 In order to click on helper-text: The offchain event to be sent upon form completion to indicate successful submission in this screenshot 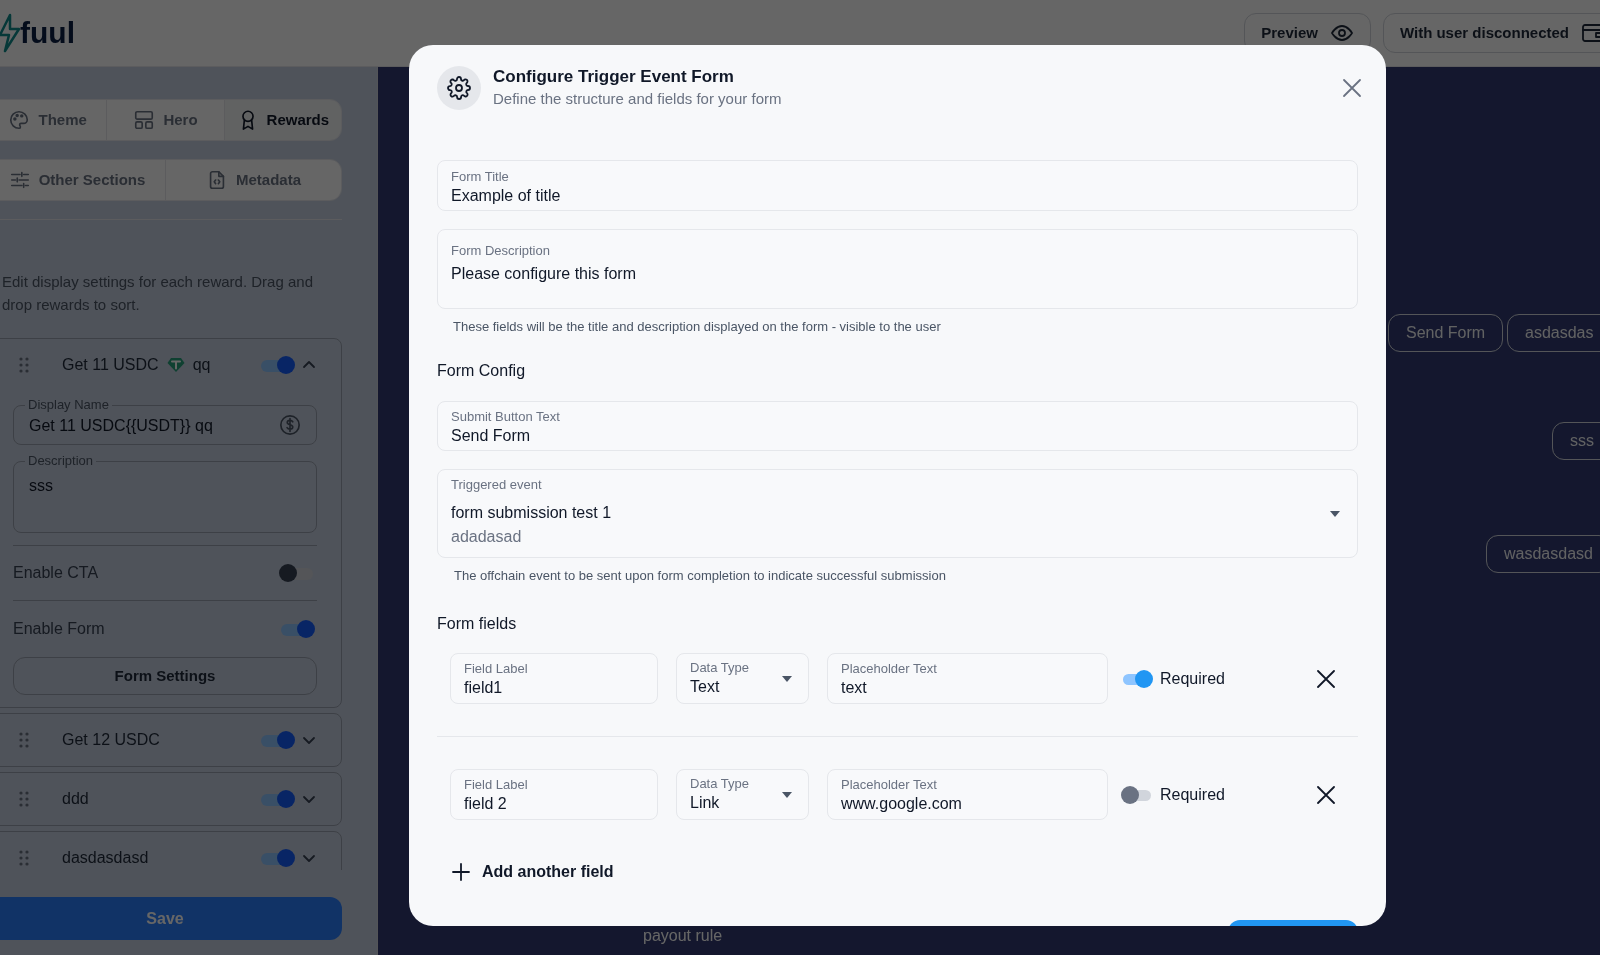, I will do `click(700, 575)`.